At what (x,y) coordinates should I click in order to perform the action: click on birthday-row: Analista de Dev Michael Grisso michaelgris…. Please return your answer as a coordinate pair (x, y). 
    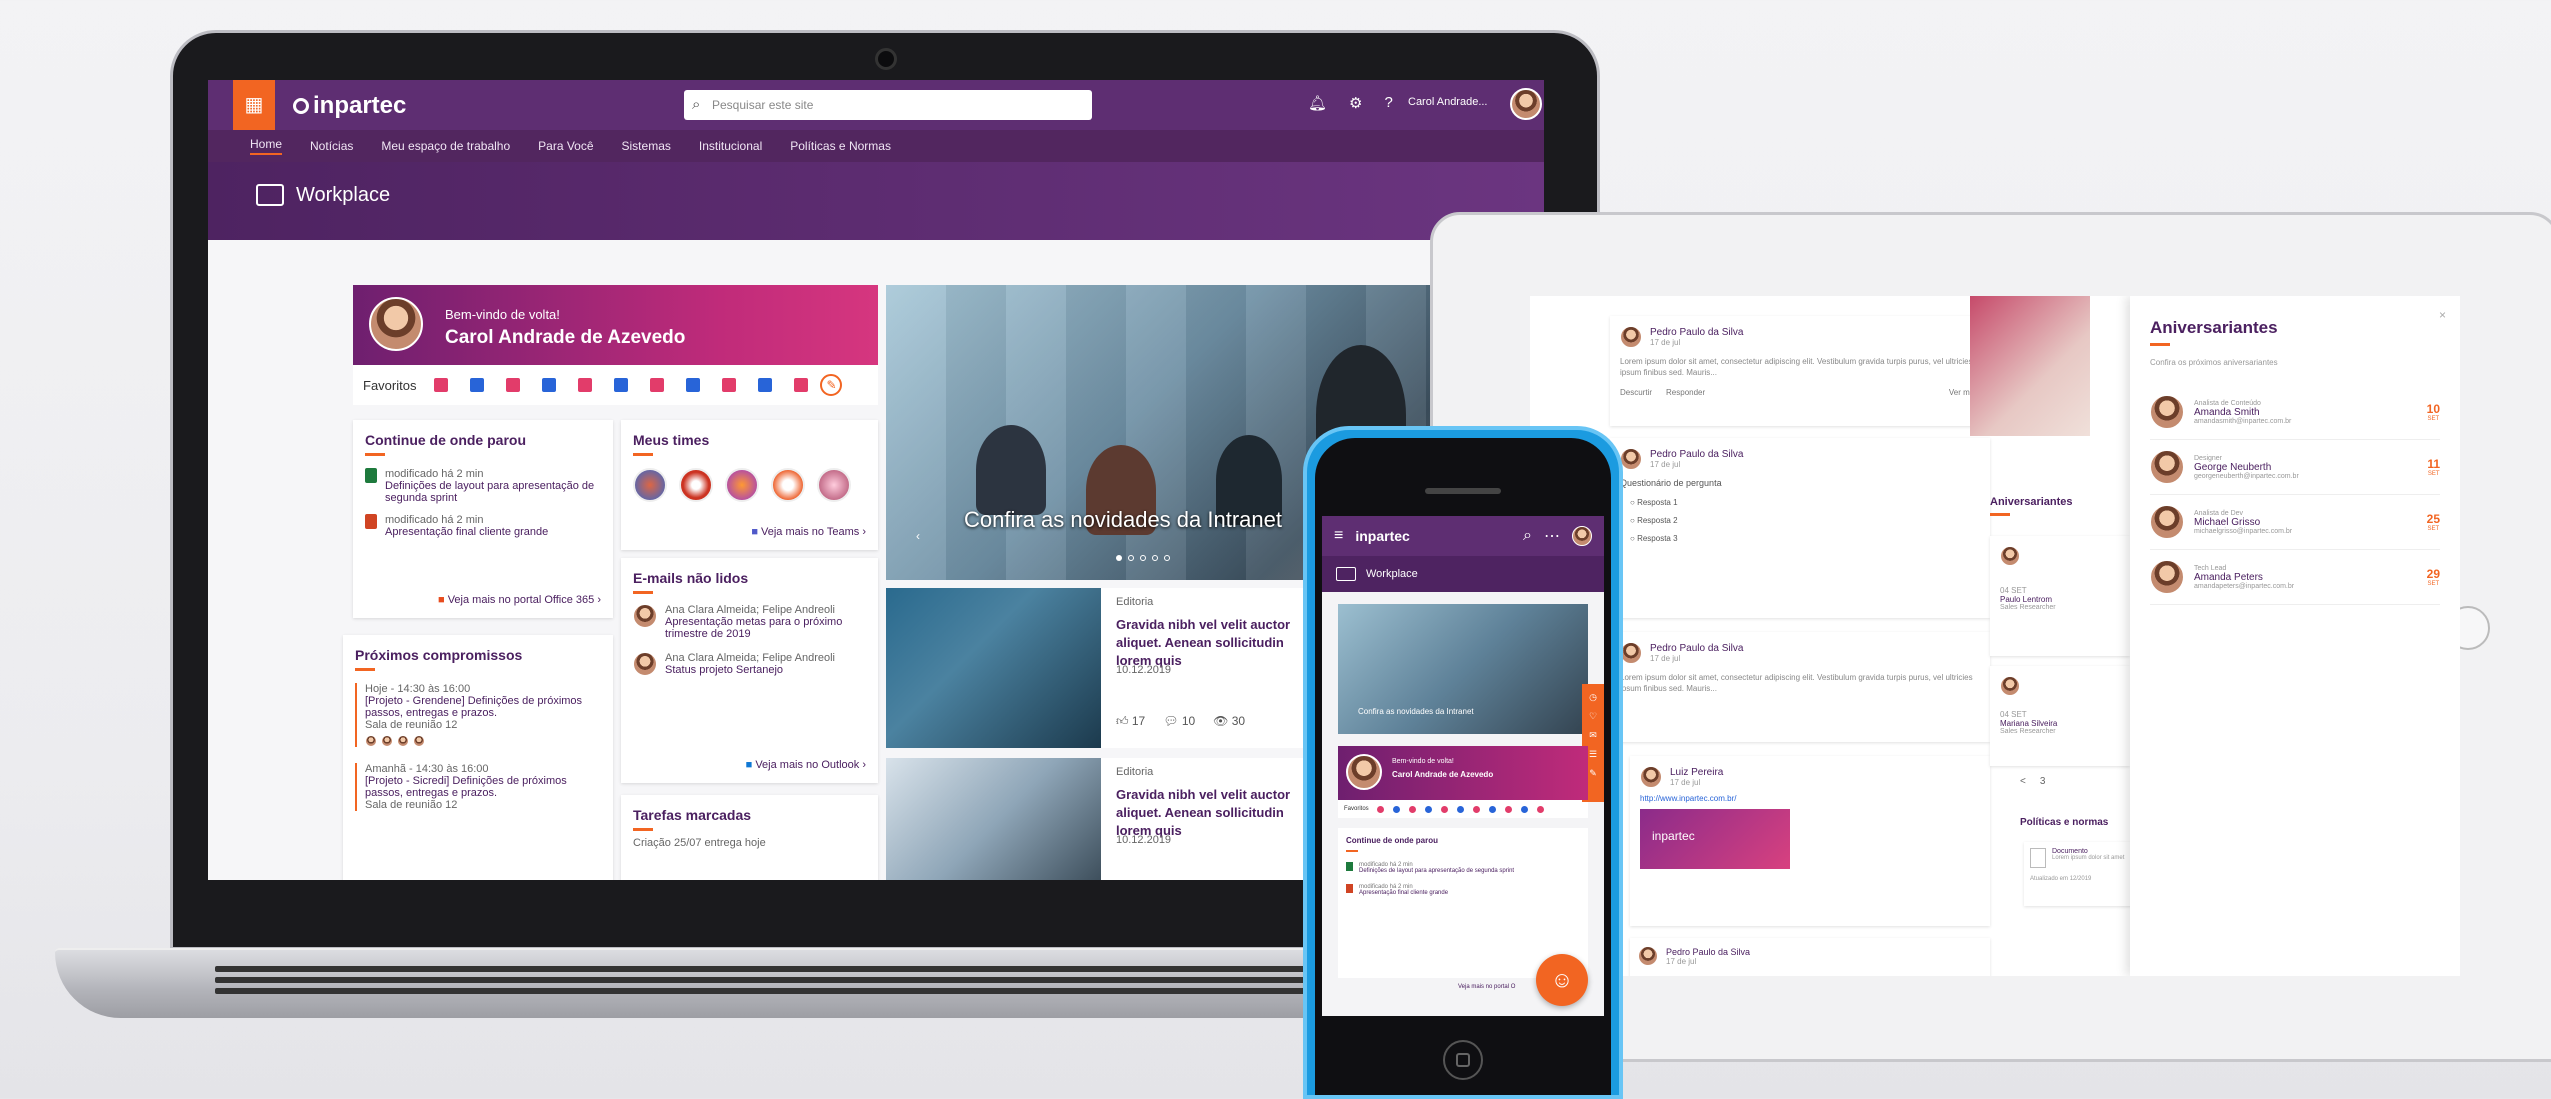
    Looking at the image, I should click on (2295, 522).